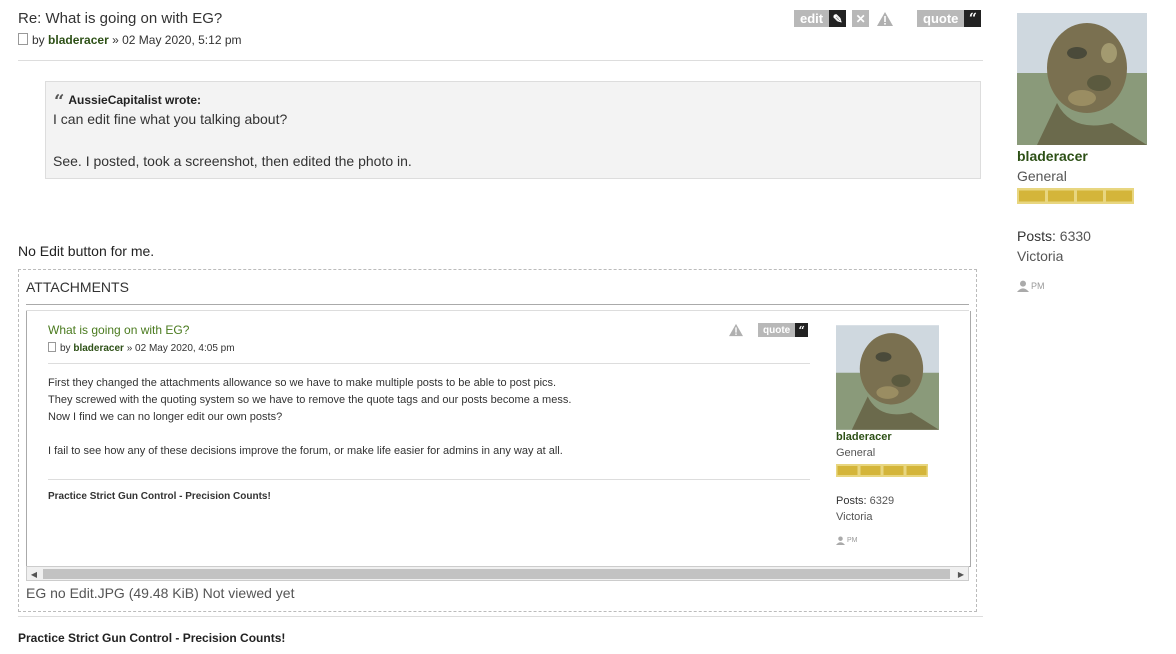  I want to click on inner-buttons: quote “, so click(768, 330).